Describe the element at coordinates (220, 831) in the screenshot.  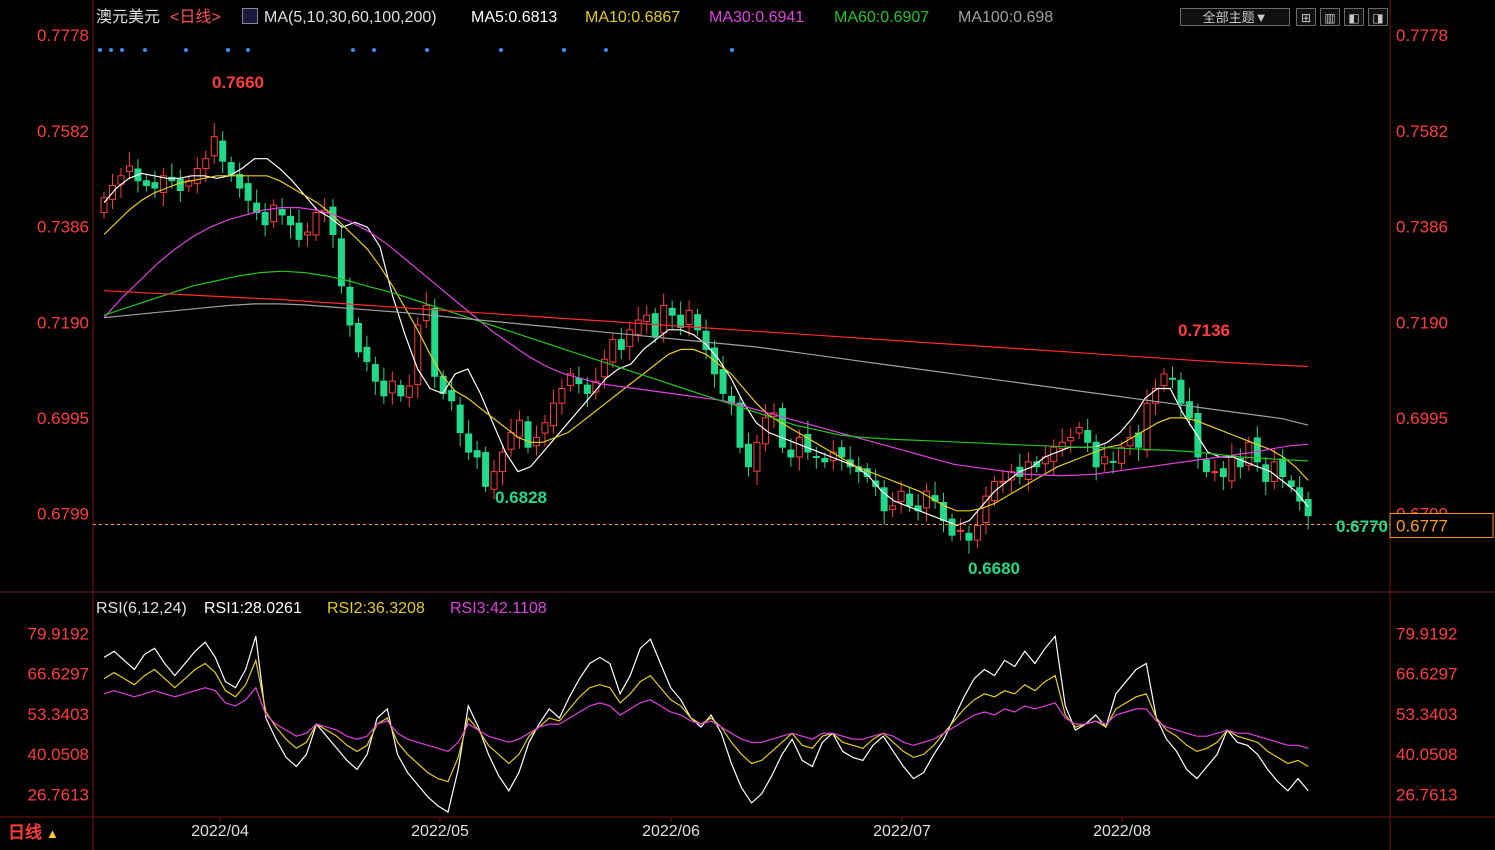
I see `time-tick-0: 2022/04` at that location.